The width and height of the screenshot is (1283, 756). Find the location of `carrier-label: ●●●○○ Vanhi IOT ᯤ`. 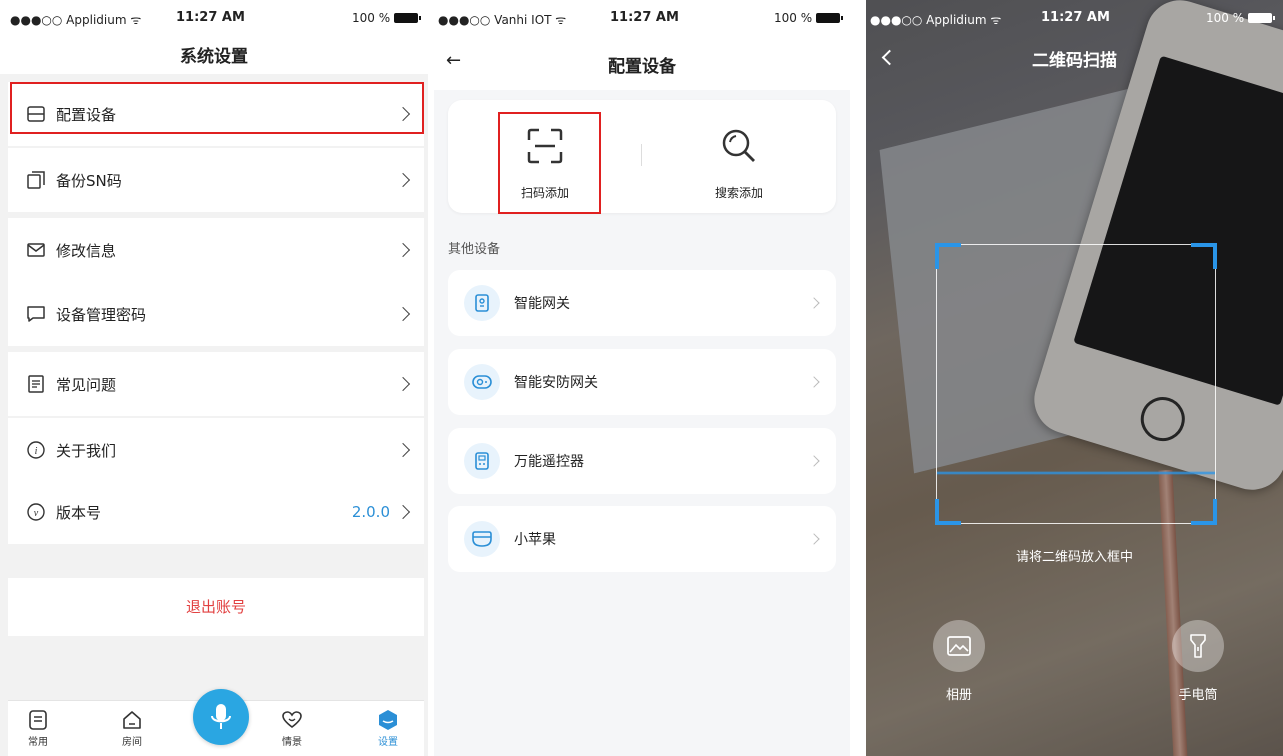

carrier-label: ●●●○○ Vanhi IOT ᯤ is located at coordinates (502, 20).